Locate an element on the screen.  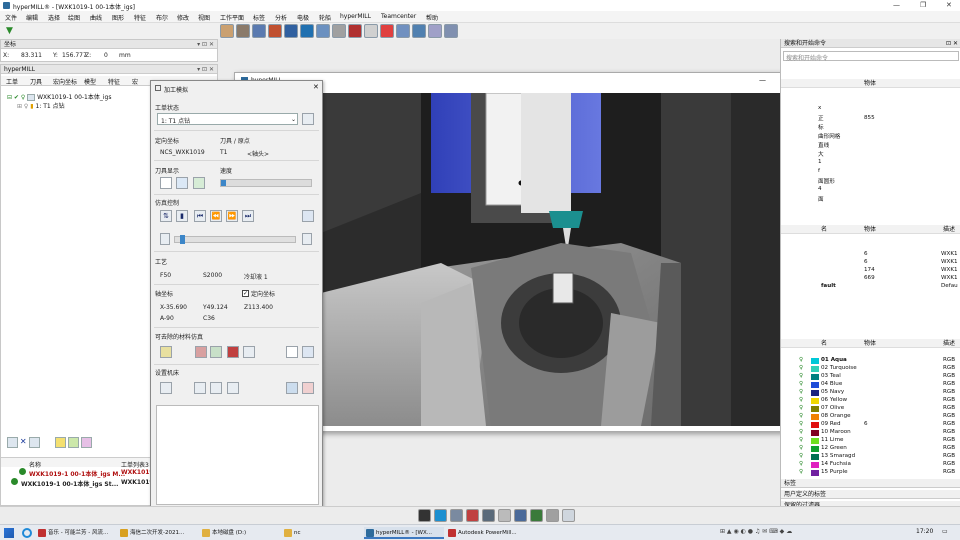
first-button: ⏮ is located at coordinates (200, 216).